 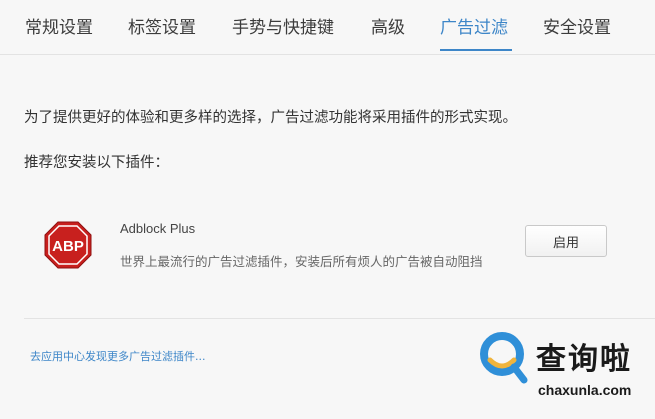 What do you see at coordinates (283, 28) in the screenshot?
I see `tab-gestures-shortcuts: 手势与快捷键` at bounding box center [283, 28].